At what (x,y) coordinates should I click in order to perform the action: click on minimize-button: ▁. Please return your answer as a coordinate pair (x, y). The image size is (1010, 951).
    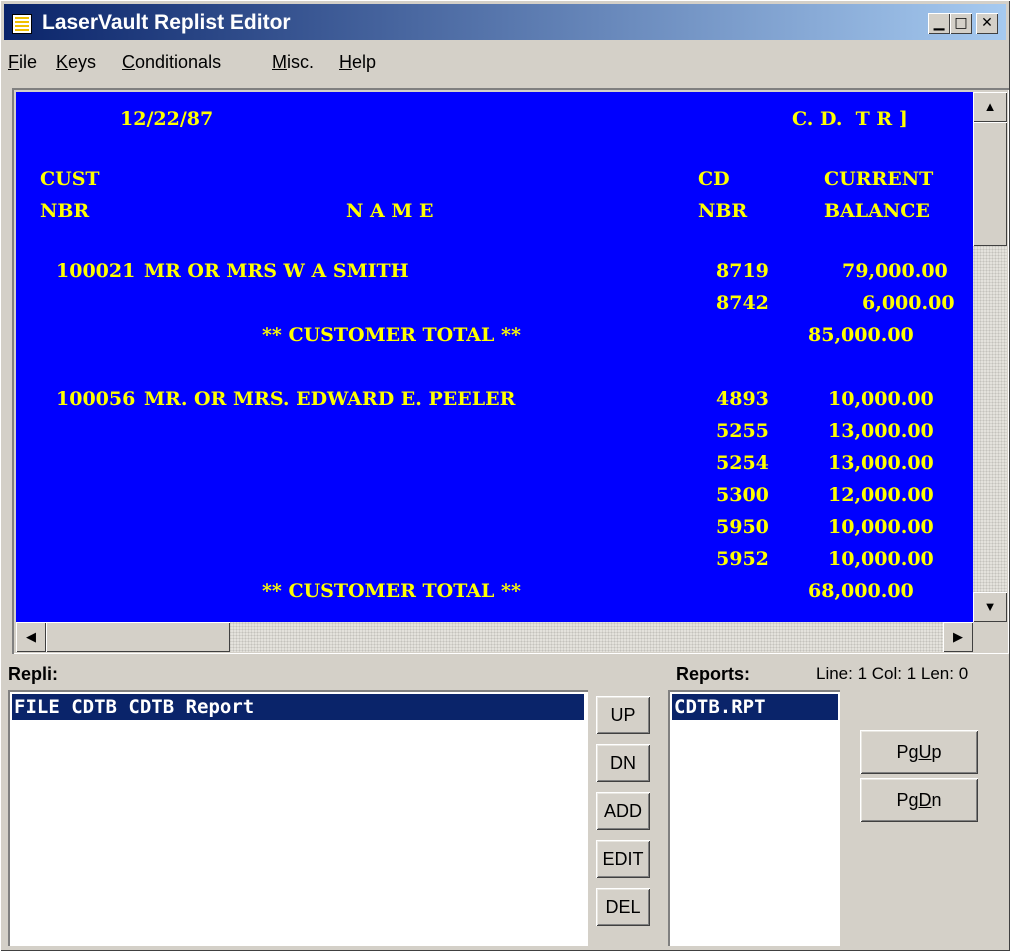
    Looking at the image, I should click on (939, 23).